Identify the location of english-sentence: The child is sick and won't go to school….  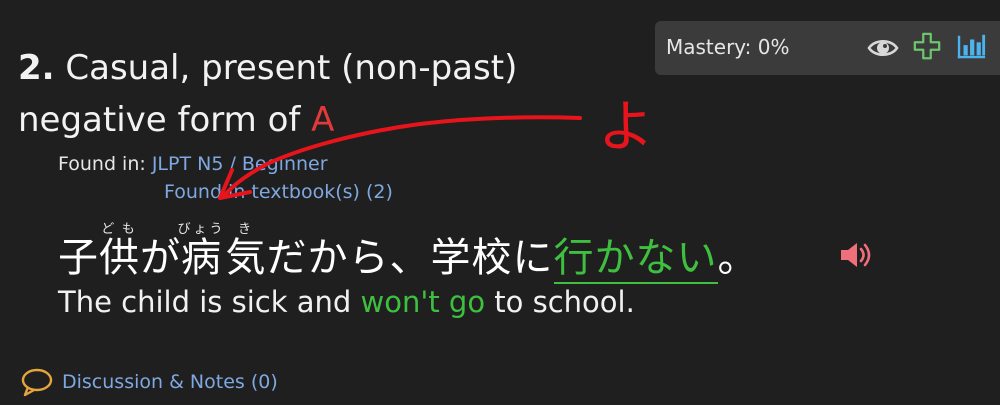
(346, 302).